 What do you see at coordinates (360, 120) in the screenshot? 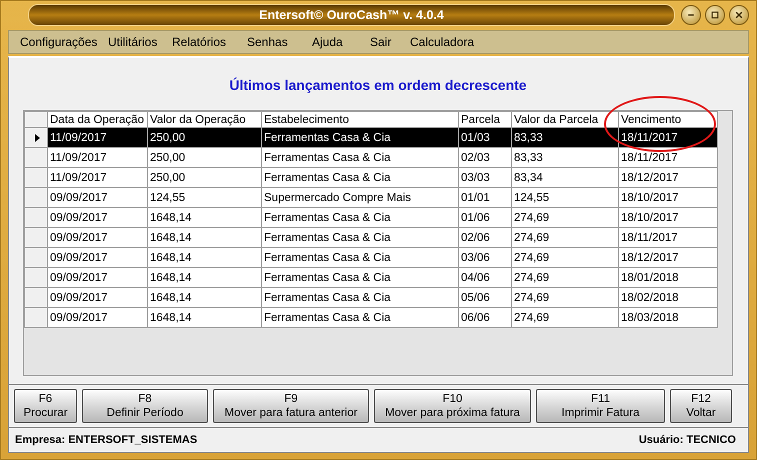
I see `column-header: Estabelecimento` at bounding box center [360, 120].